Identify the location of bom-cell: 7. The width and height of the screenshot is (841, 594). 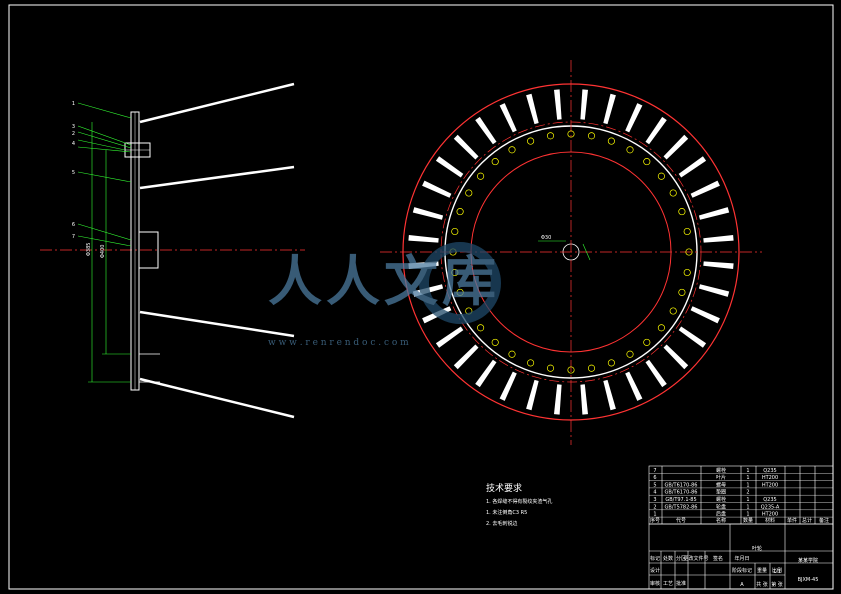
(654, 471).